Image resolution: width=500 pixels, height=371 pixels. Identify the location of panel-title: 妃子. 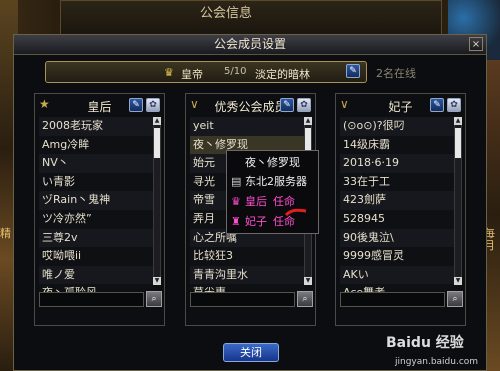
(400, 107).